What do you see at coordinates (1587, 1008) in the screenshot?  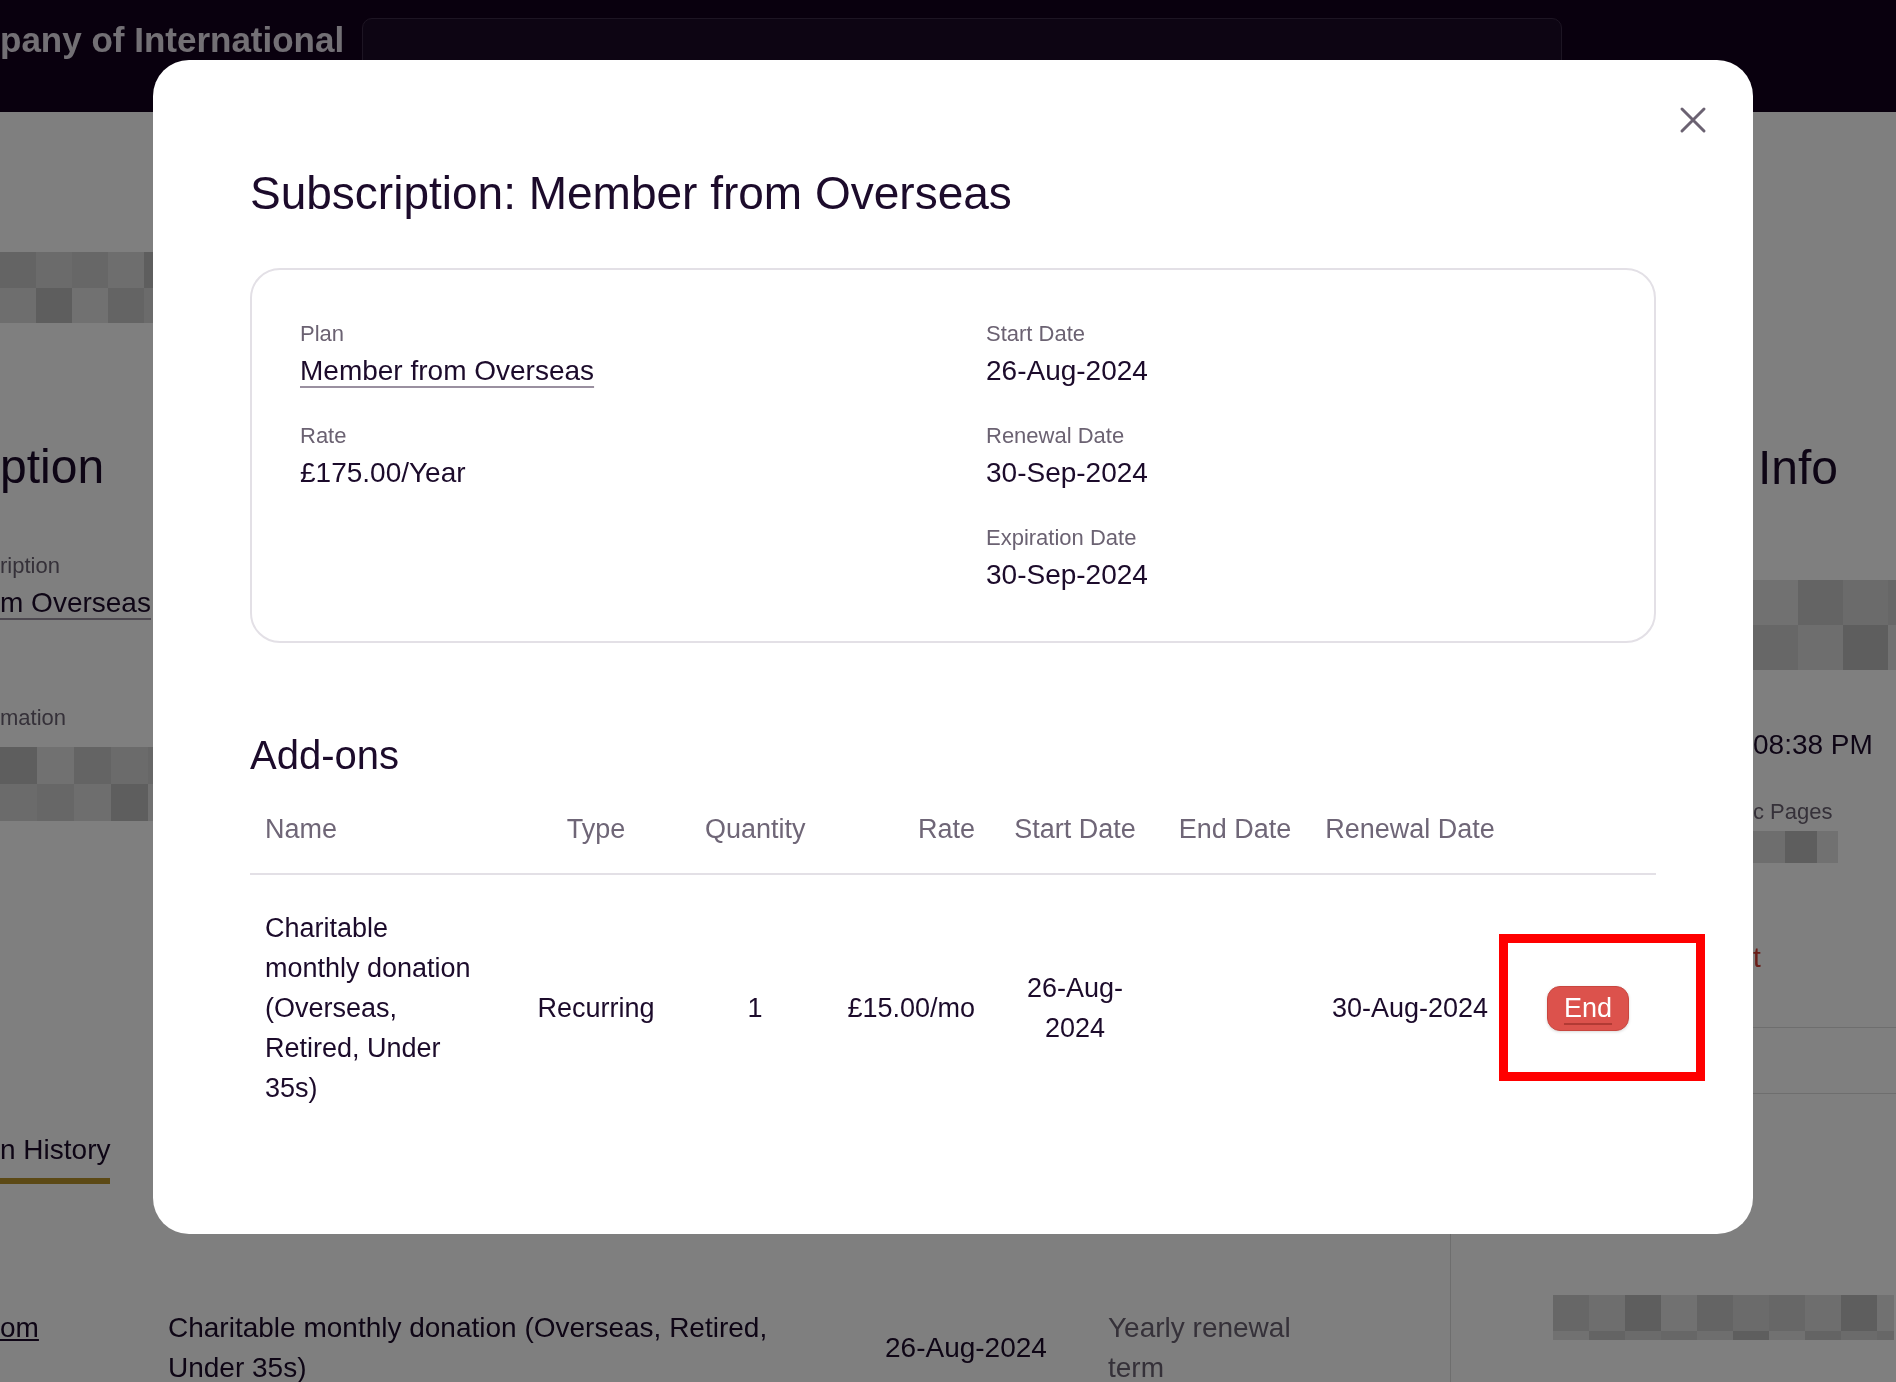 I see `end-button: End` at bounding box center [1587, 1008].